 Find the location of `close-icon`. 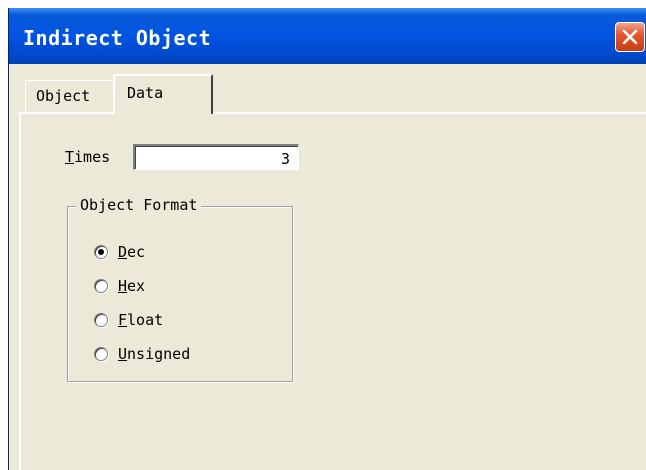

close-icon is located at coordinates (630, 37).